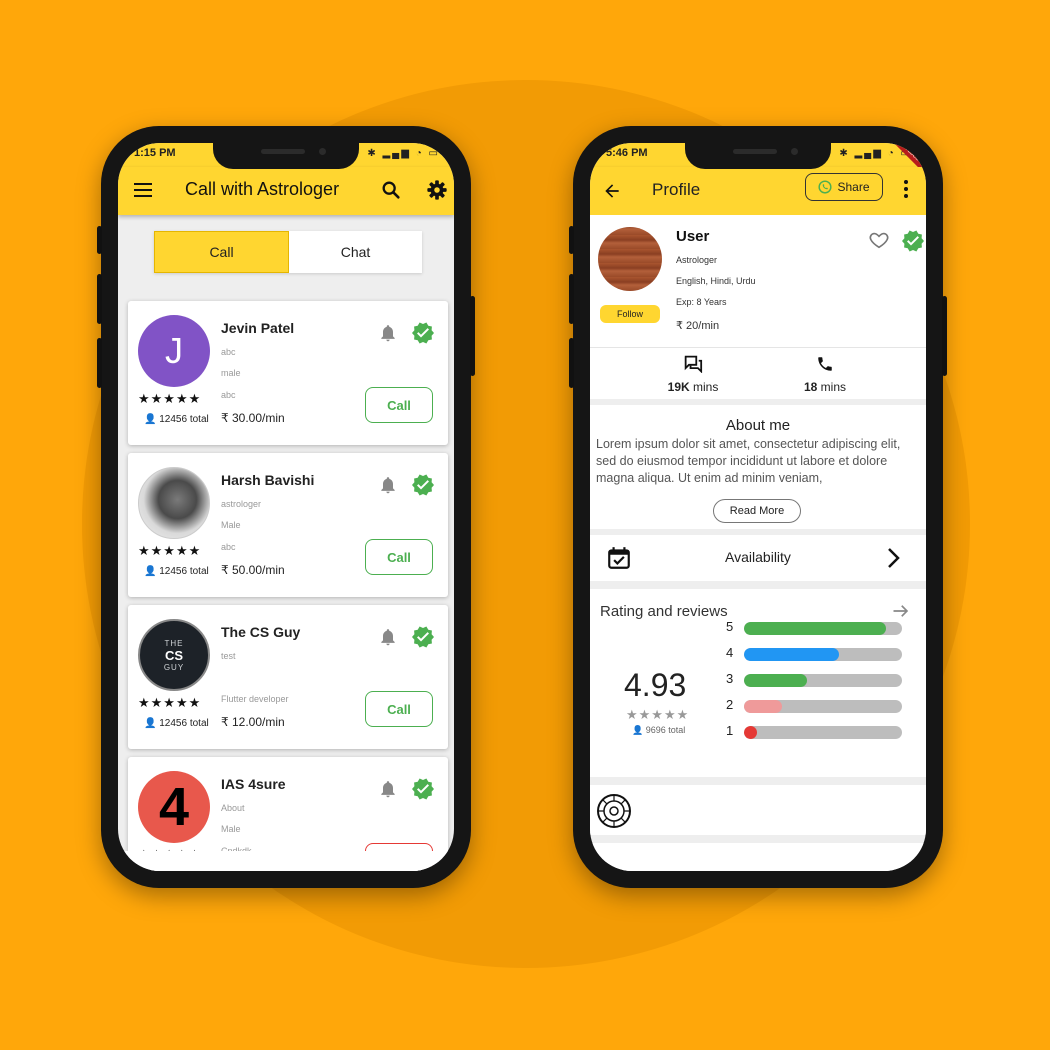  What do you see at coordinates (676, 189) in the screenshot?
I see `page-title: Profile` at bounding box center [676, 189].